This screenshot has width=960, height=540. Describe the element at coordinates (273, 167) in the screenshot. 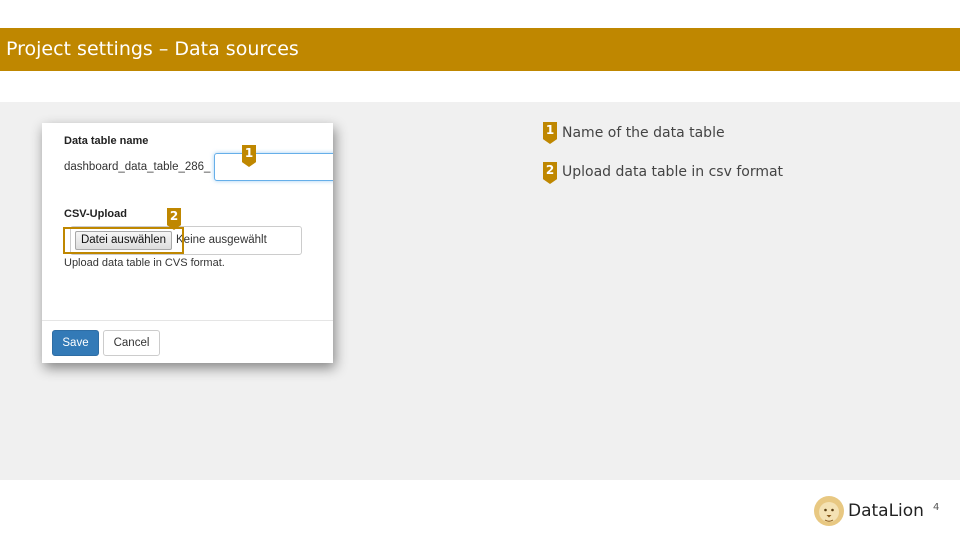

I see `table-name-input` at that location.